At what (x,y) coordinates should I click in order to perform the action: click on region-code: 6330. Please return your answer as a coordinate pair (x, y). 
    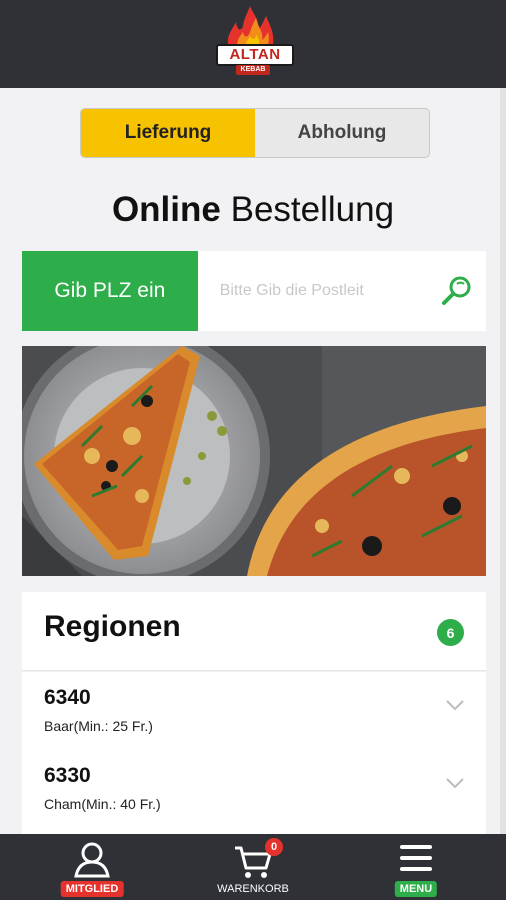
    Looking at the image, I should click on (67, 775).